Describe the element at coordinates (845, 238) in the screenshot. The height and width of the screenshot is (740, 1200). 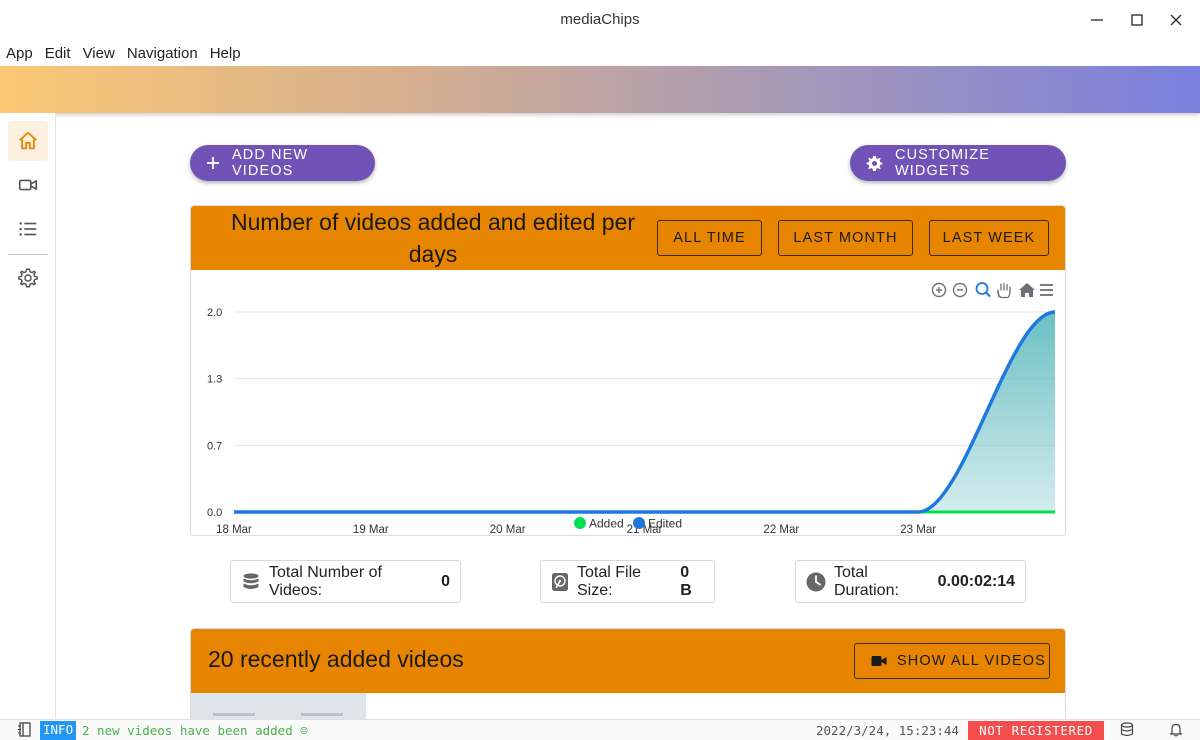
I see `filter-last-month-button: LAST MONTH` at that location.